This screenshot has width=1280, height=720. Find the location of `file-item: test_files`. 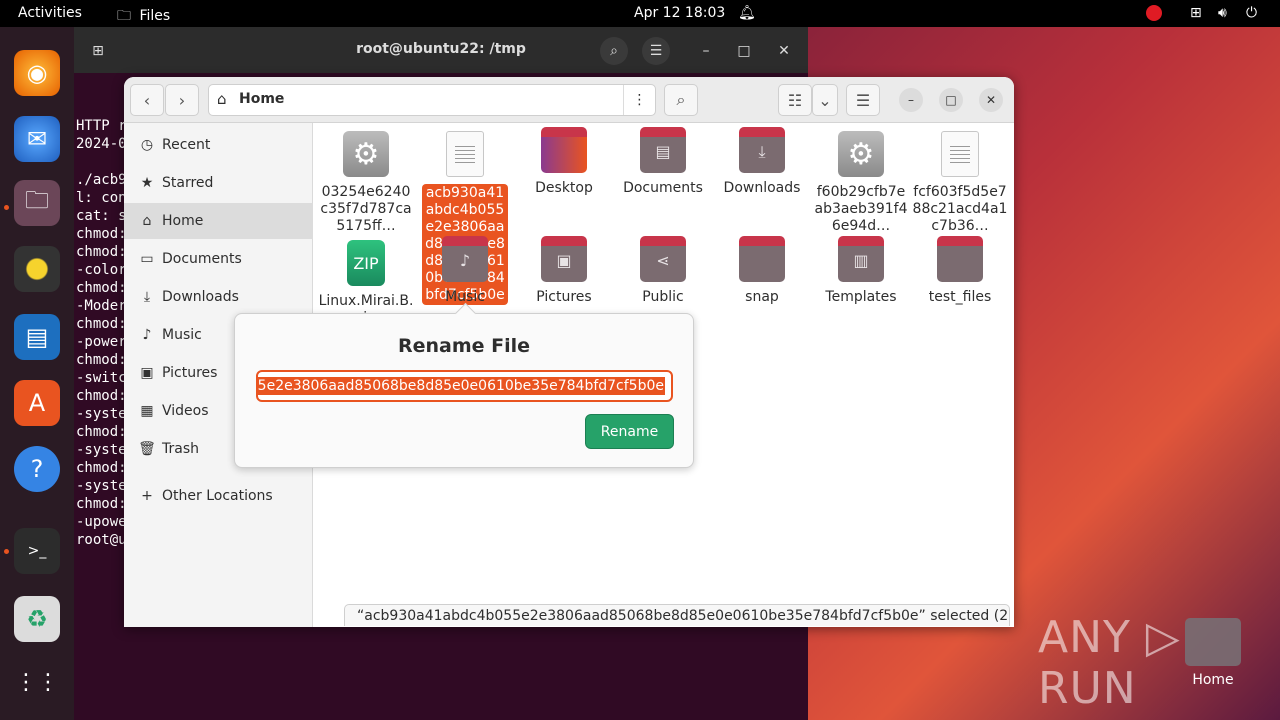

file-item: test_files is located at coordinates (960, 271).